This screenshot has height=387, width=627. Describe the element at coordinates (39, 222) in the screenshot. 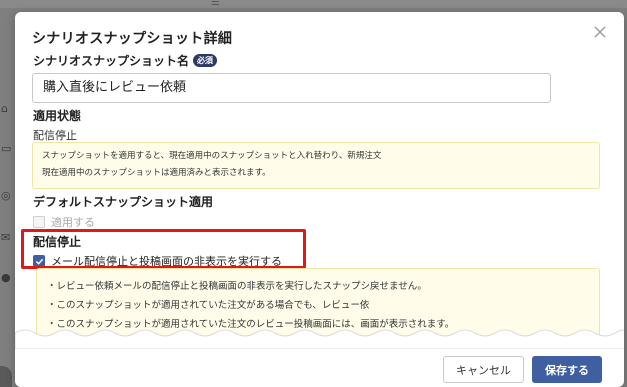

I see `default-apply-checkbox` at that location.